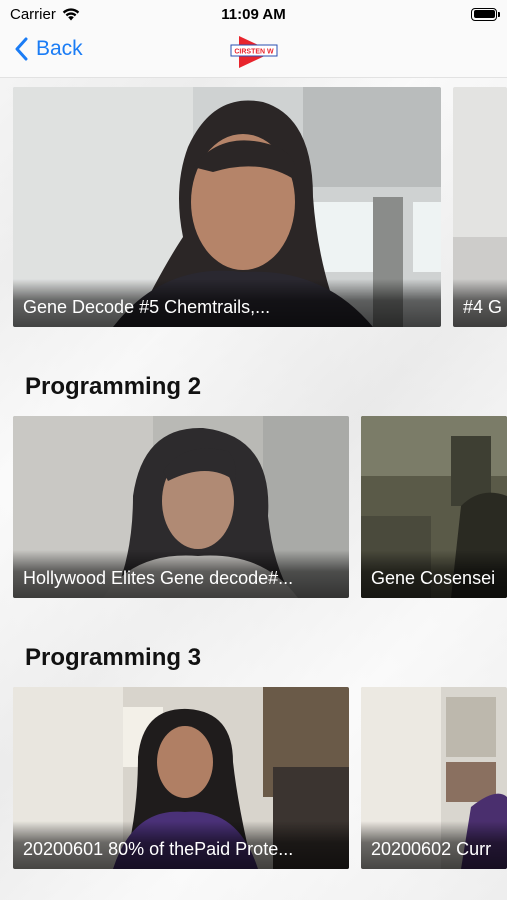 Image resolution: width=507 pixels, height=900 pixels. Describe the element at coordinates (434, 778) in the screenshot. I see `video-card: 20200602 Curr` at that location.